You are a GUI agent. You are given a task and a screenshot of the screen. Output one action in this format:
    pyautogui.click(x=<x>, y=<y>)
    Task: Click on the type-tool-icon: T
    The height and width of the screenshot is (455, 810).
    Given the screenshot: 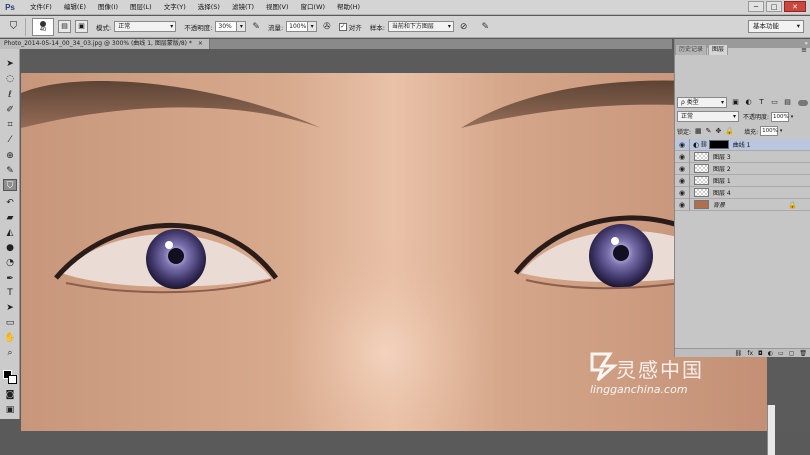 What is the action you would take?
    pyautogui.click(x=10, y=293)
    